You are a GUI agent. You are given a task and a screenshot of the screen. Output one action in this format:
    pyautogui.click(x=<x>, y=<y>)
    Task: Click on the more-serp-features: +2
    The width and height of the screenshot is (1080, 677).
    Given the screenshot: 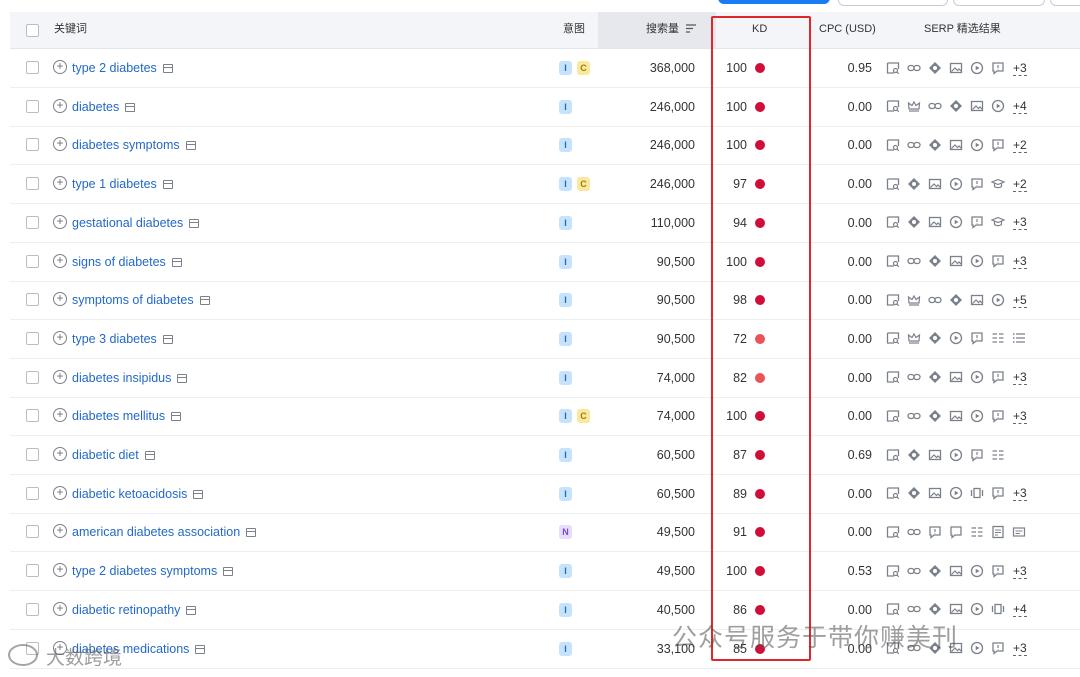 What is the action you would take?
    pyautogui.click(x=1020, y=145)
    